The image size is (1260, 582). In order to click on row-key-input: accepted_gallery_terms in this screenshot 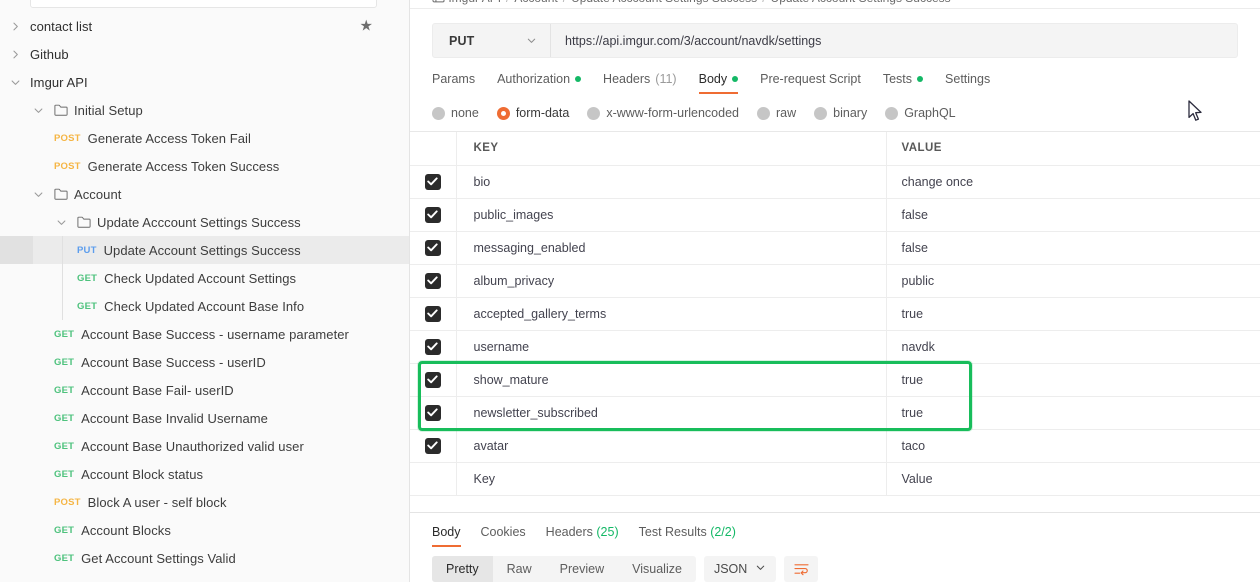, I will do `click(670, 314)`.